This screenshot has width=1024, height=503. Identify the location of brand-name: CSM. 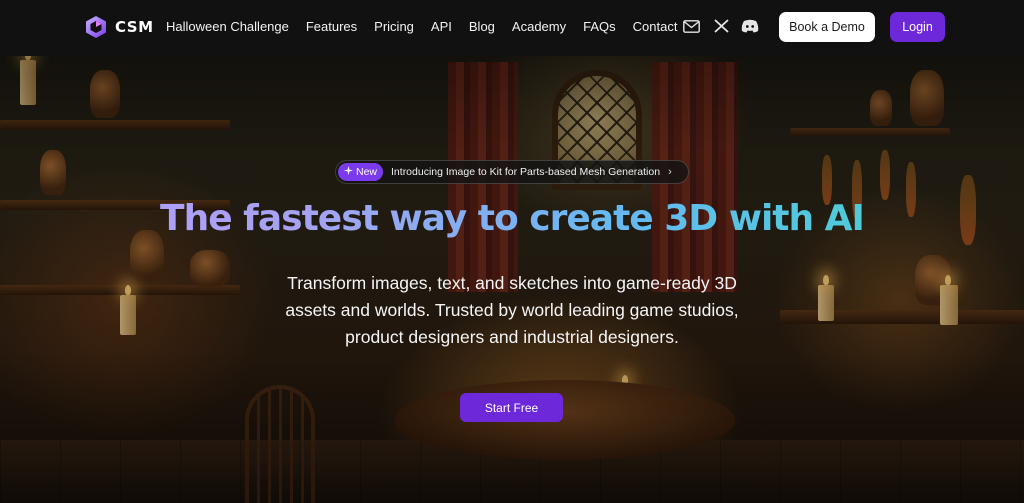
(134, 27).